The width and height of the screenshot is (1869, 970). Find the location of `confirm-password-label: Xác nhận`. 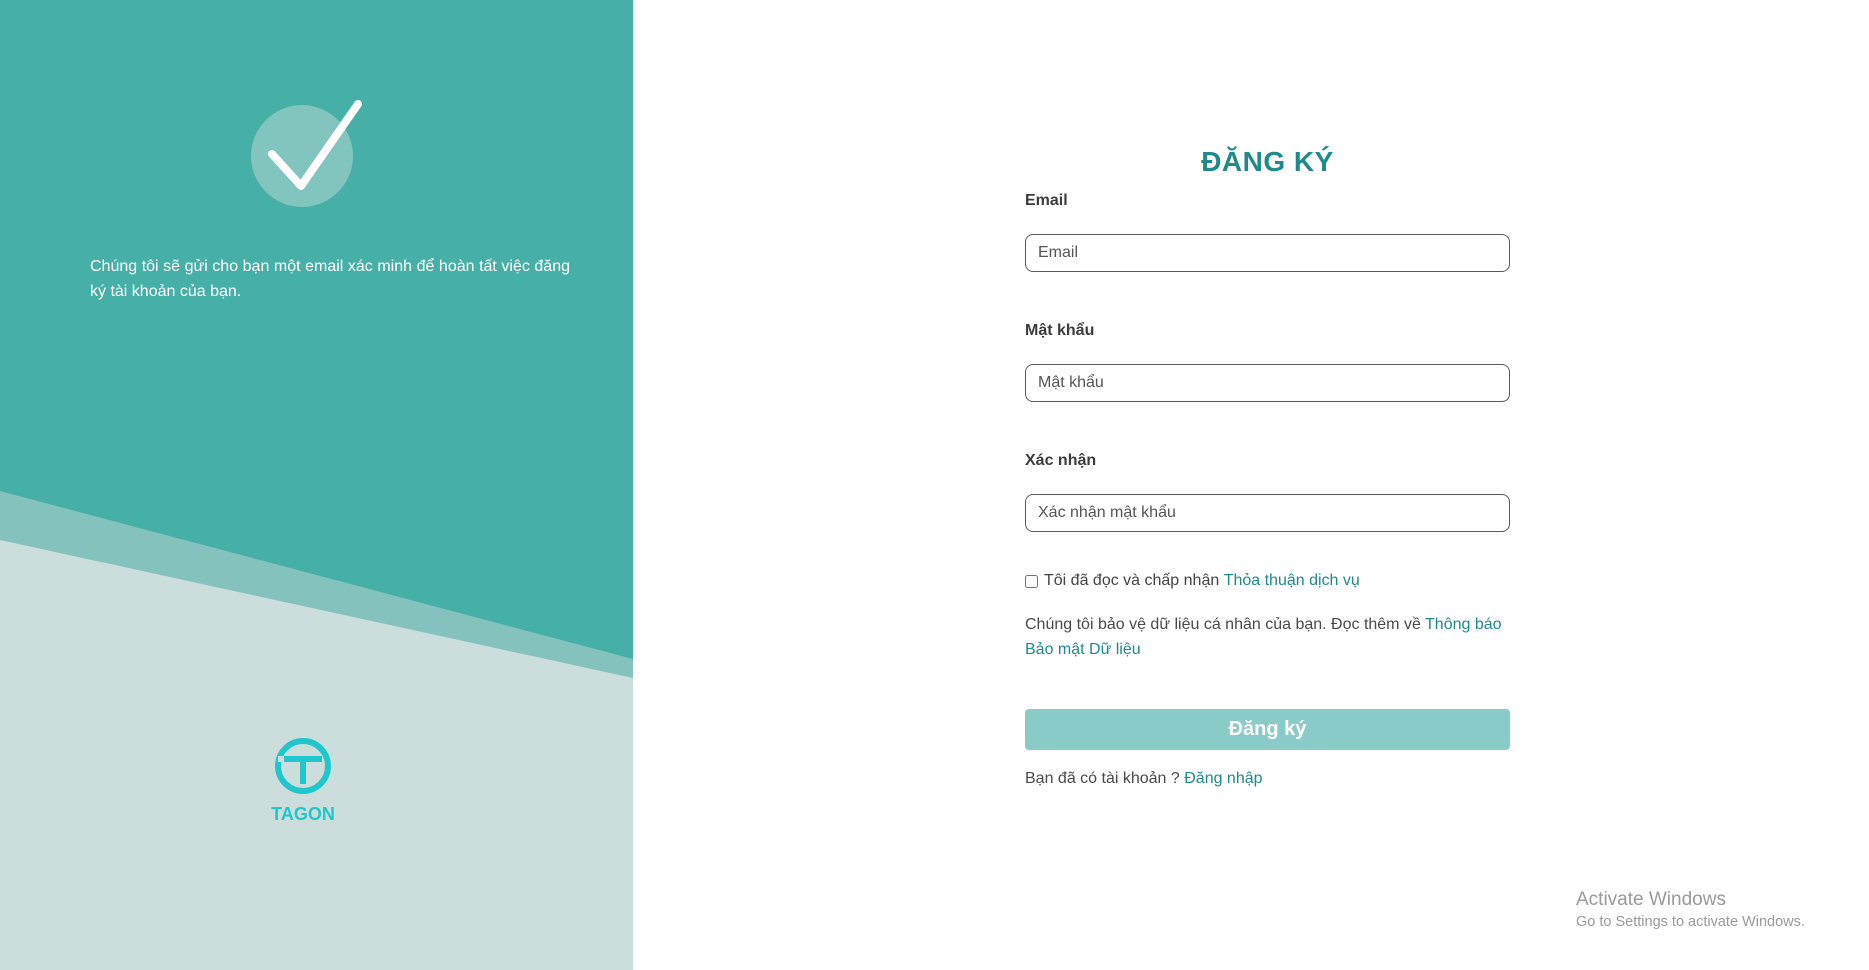

confirm-password-label: Xác nhận is located at coordinates (1061, 460).